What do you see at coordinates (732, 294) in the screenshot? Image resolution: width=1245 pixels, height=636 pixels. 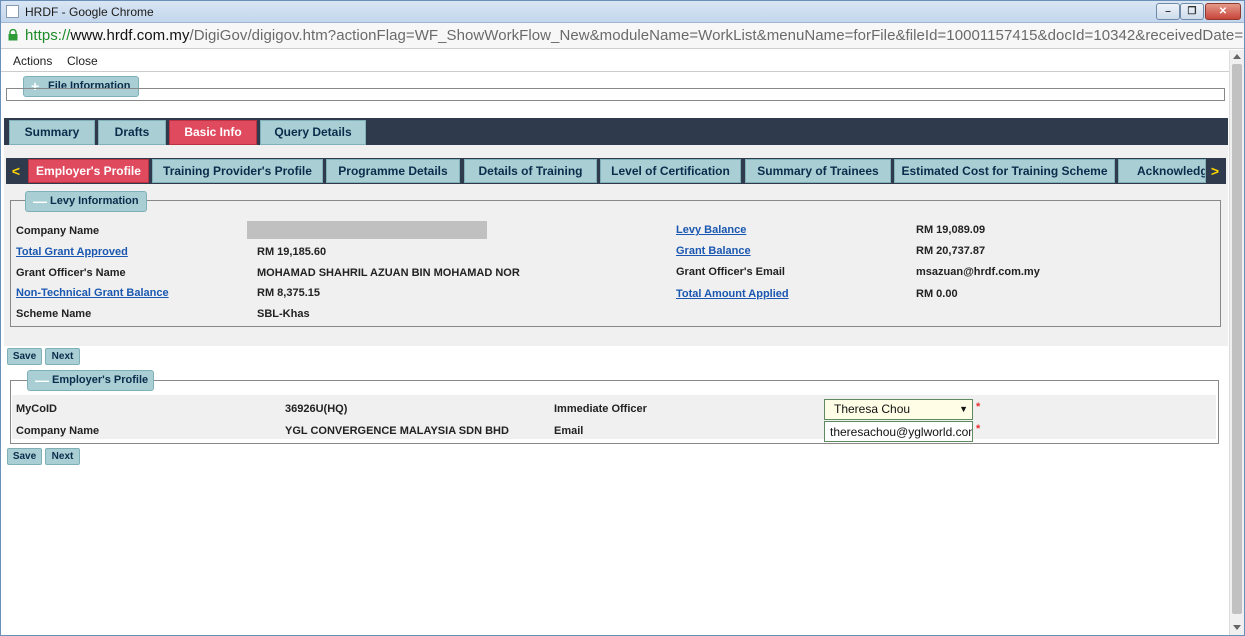 I see `total-amount-applied-link: Total Amount Applied` at bounding box center [732, 294].